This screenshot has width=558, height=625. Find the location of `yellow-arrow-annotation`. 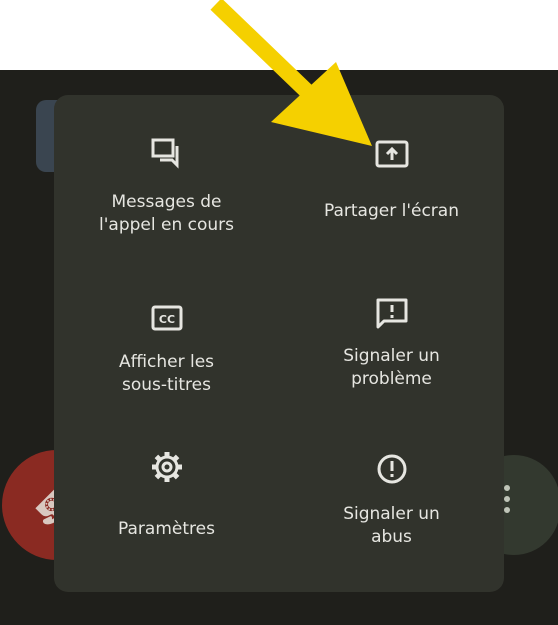

yellow-arrow-annotation is located at coordinates (291, 73).